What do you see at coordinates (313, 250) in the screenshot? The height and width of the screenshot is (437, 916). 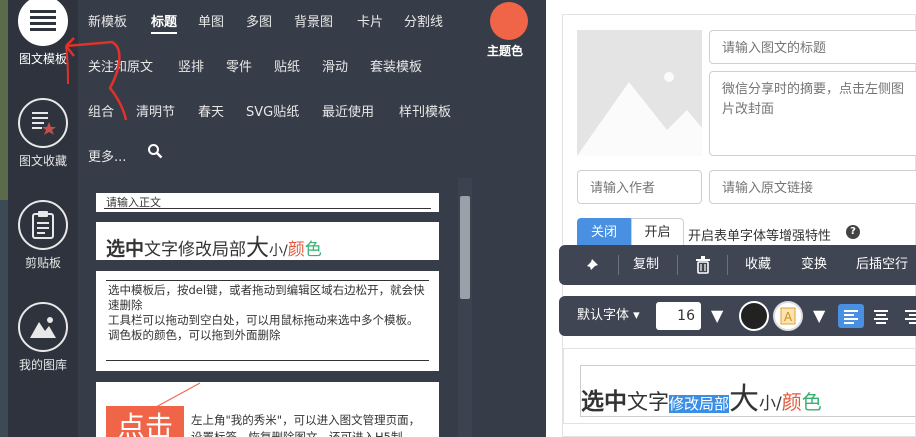 I see `sample-green: 色` at bounding box center [313, 250].